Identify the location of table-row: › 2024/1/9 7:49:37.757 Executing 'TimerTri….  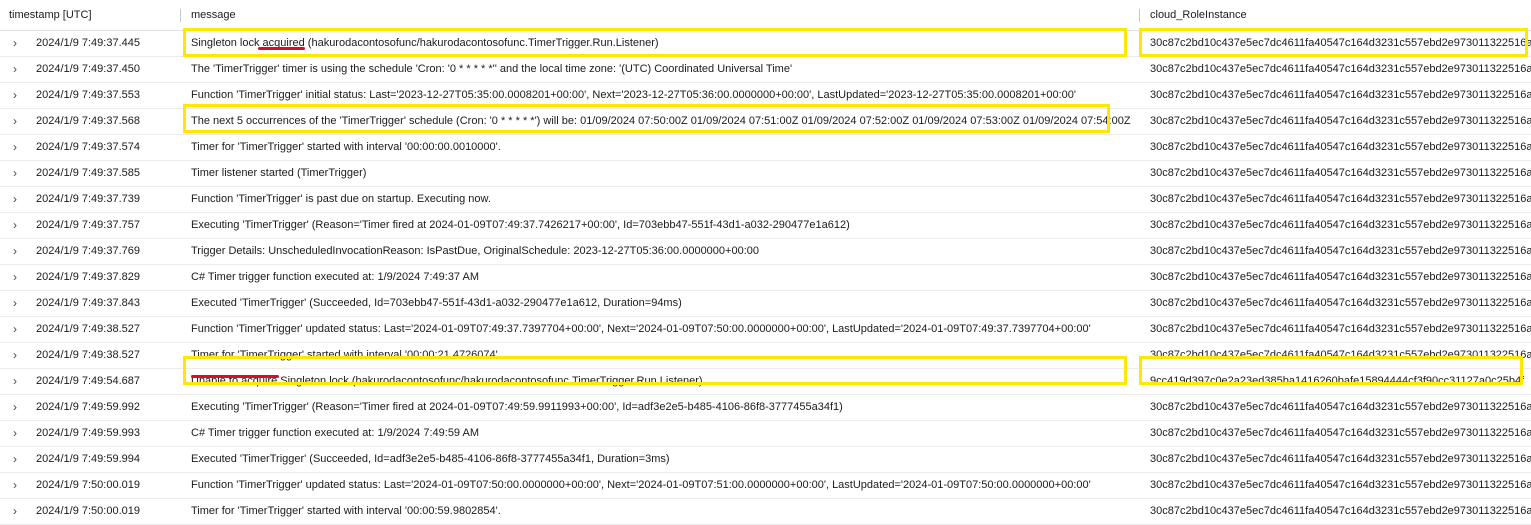
(765, 226).